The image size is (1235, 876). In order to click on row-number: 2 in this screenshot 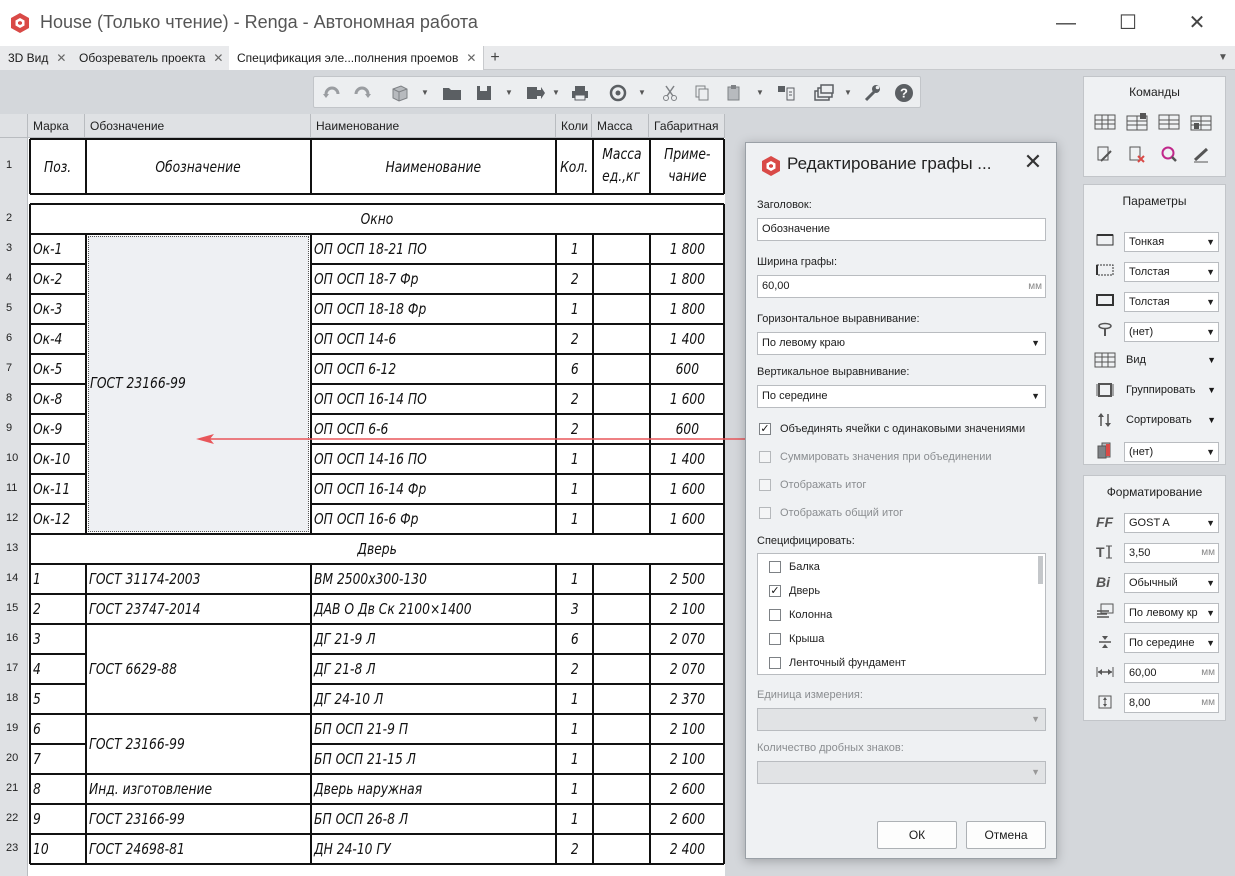, I will do `click(14, 218)`.